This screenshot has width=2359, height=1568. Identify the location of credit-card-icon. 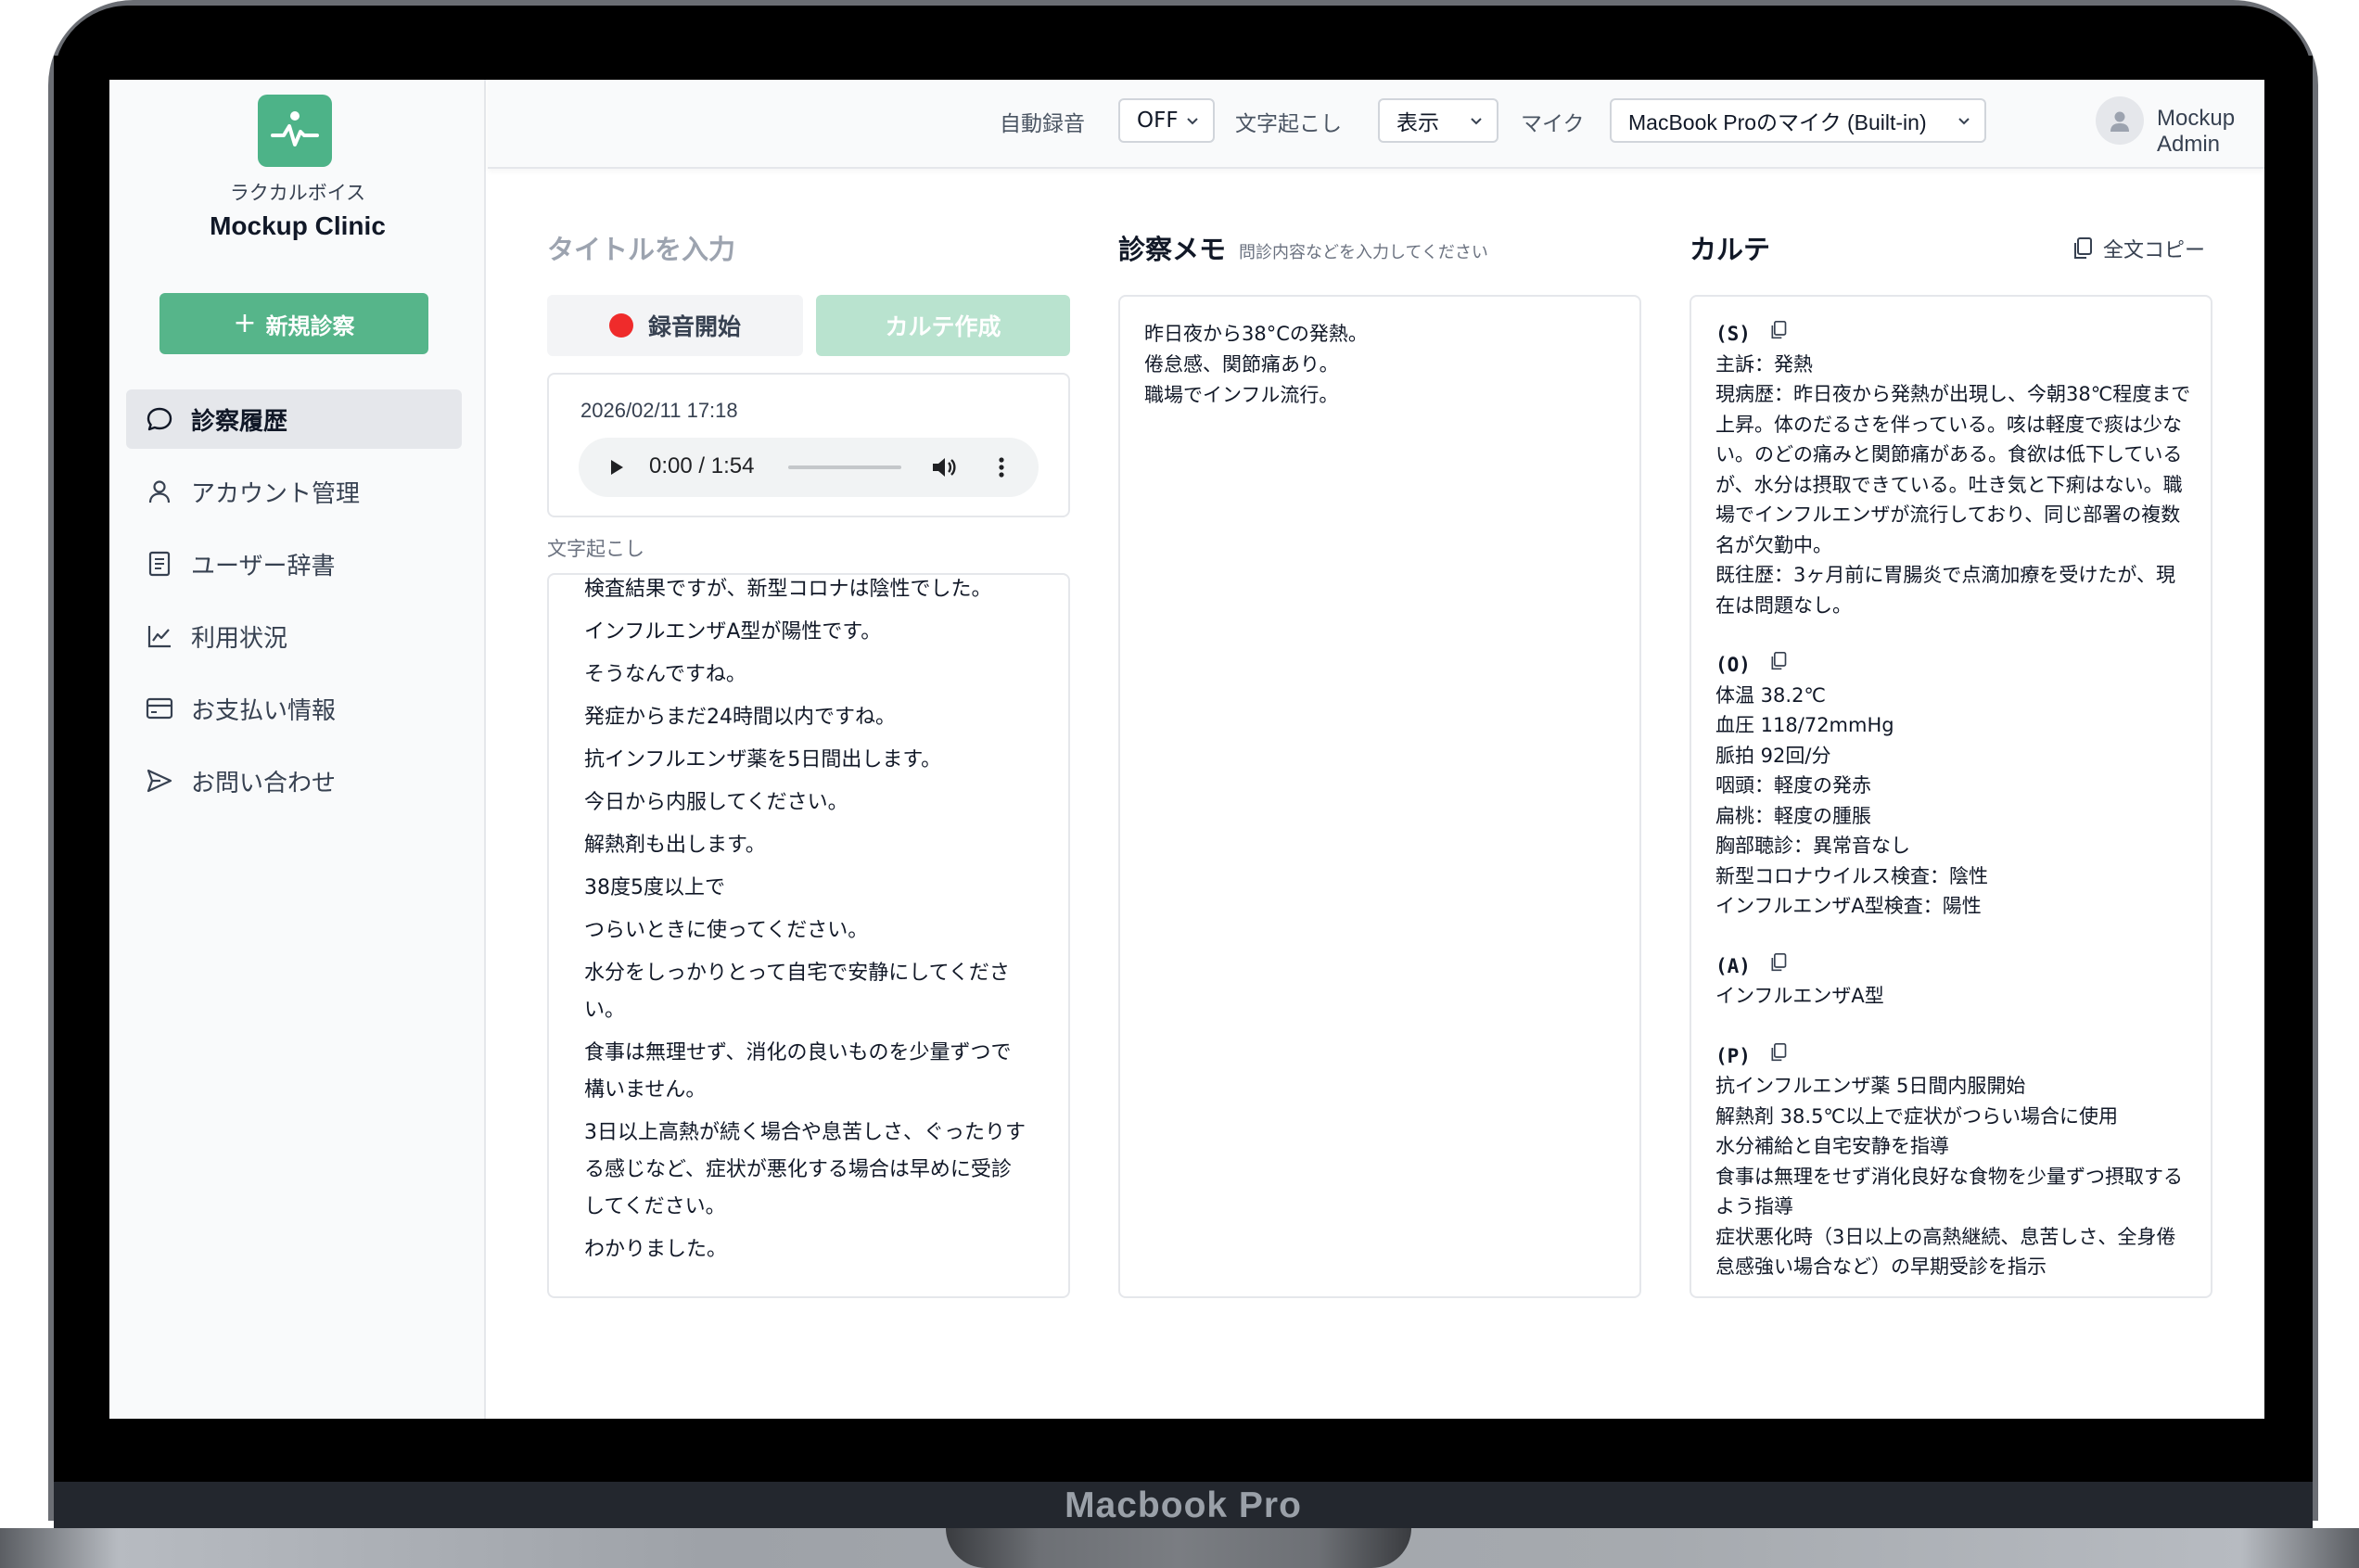
(159, 708).